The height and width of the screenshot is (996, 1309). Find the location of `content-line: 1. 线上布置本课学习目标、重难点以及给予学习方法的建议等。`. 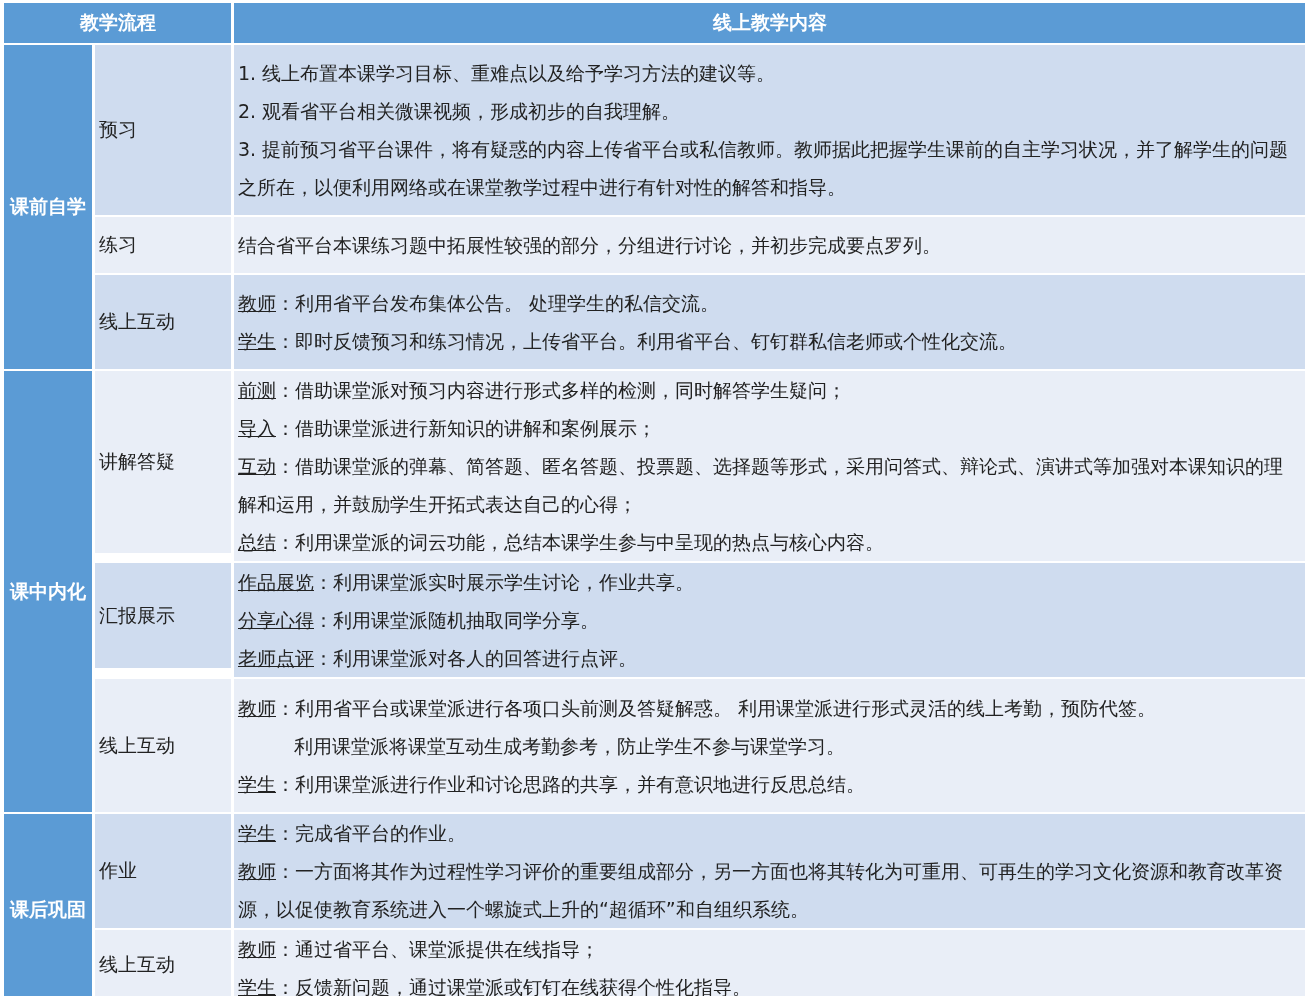

content-line: 1. 线上布置本课学习目标、重难点以及给予学习方法的建议等。 is located at coordinates (507, 73).